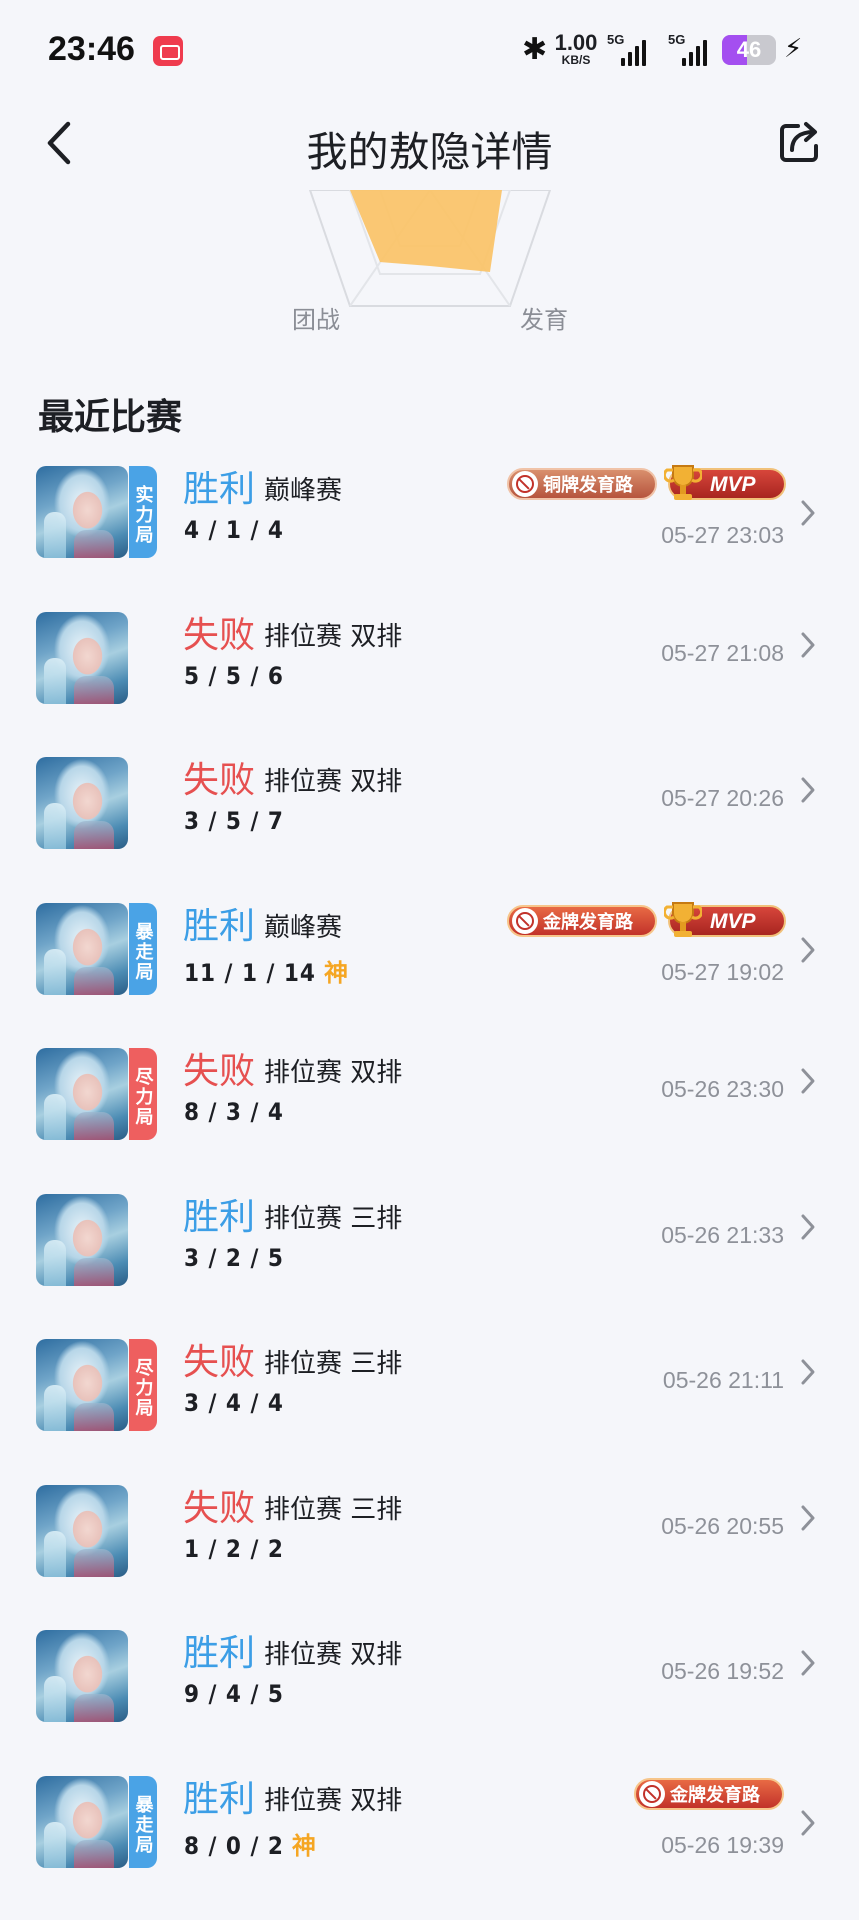  I want to click on match-time: 05-26 21:33, so click(722, 1234).